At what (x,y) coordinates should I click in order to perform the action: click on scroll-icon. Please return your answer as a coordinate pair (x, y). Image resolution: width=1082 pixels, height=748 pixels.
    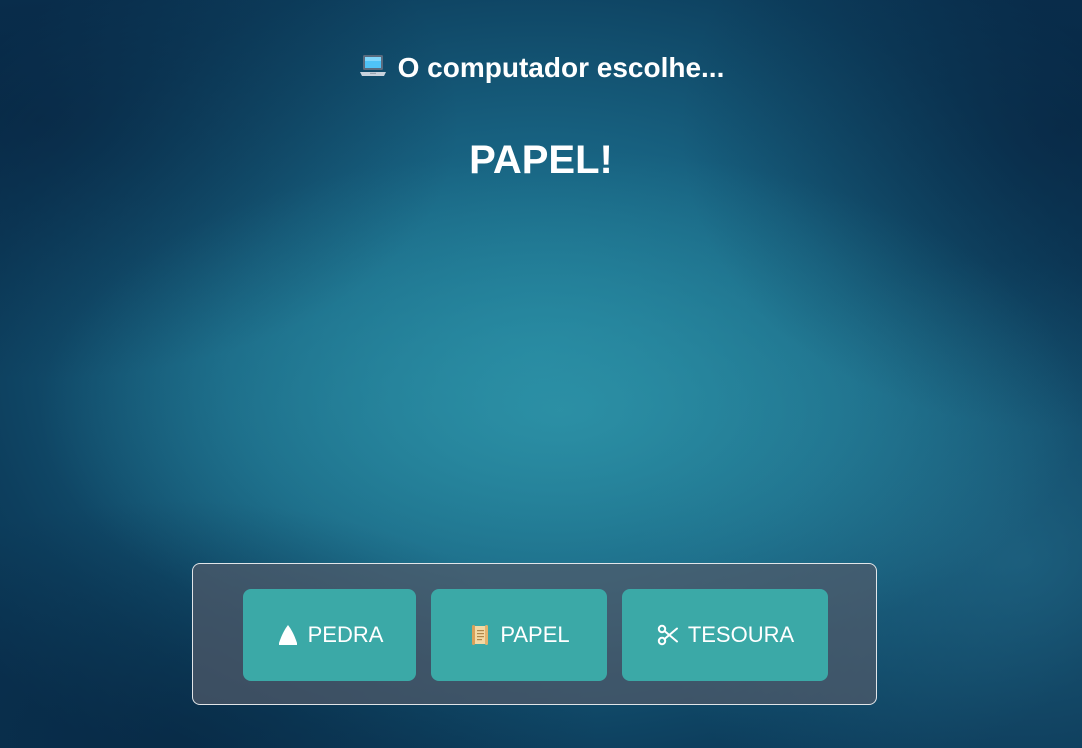
    Looking at the image, I should click on (480, 635).